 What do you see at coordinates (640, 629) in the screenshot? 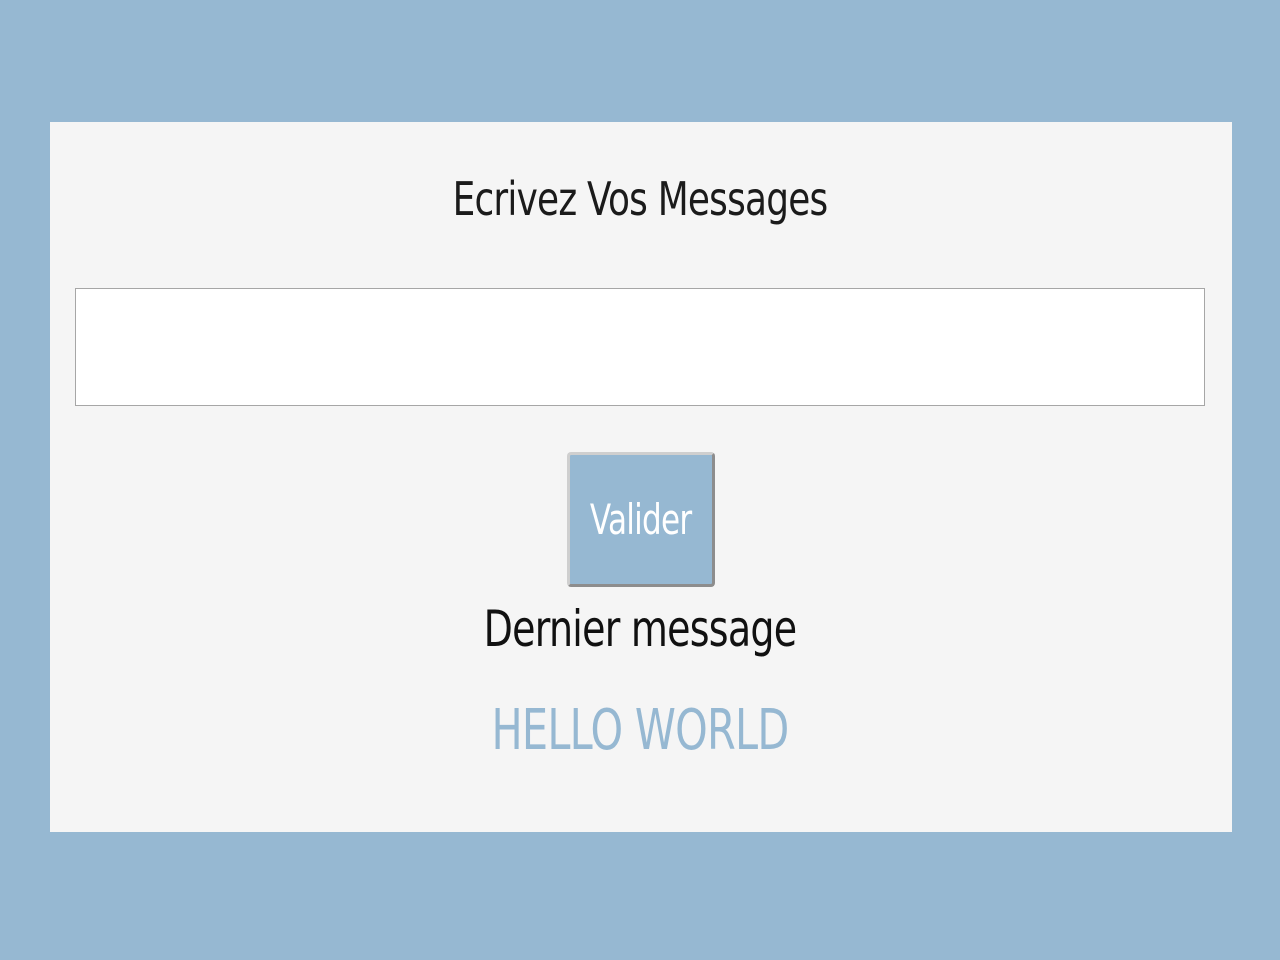
I see `last-message-label: Dernier message` at bounding box center [640, 629].